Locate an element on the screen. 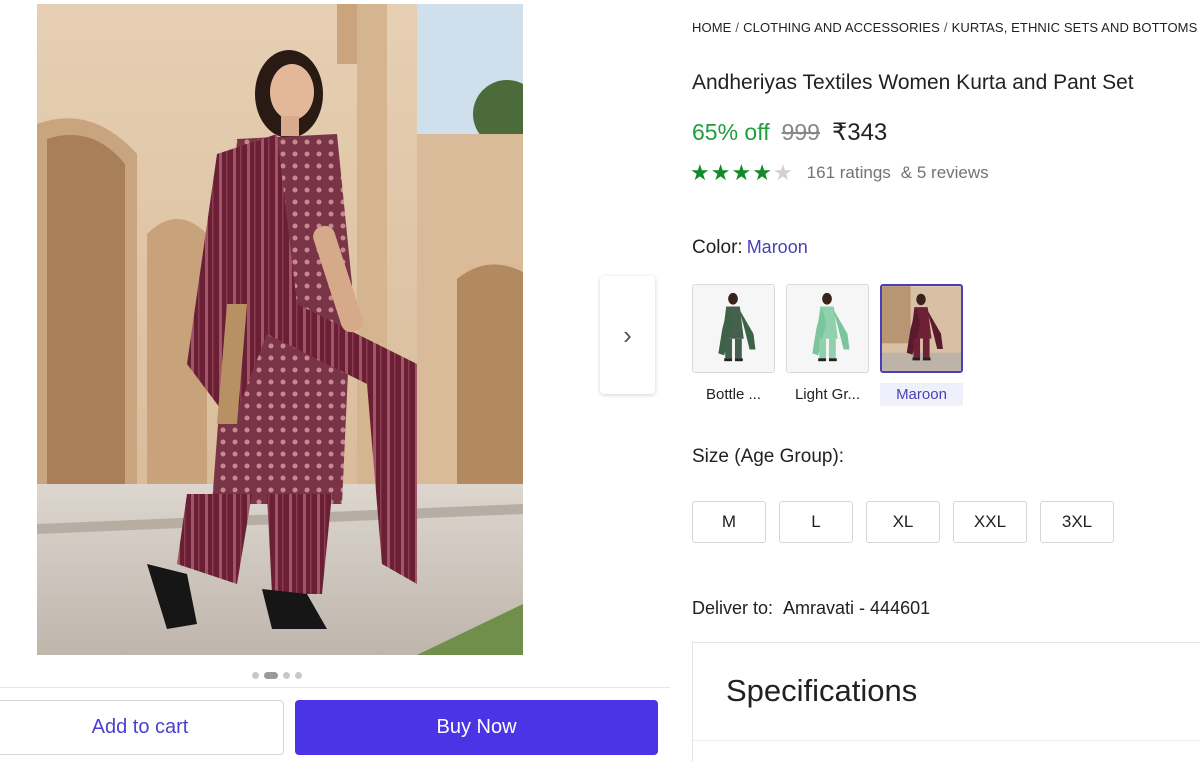 This screenshot has width=1200, height=762. size-option-xxl: XXL is located at coordinates (990, 522).